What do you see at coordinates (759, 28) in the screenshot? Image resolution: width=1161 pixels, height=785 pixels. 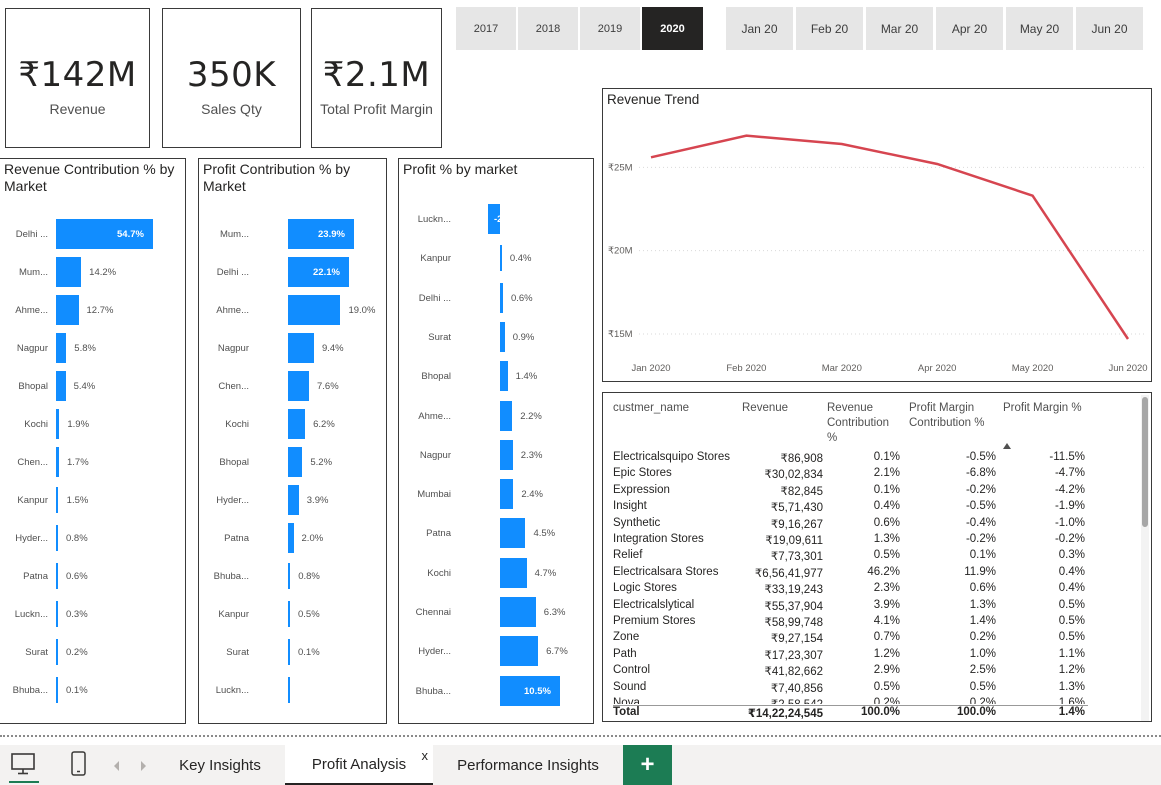 I see `month-slicer-jan: Jan 20` at bounding box center [759, 28].